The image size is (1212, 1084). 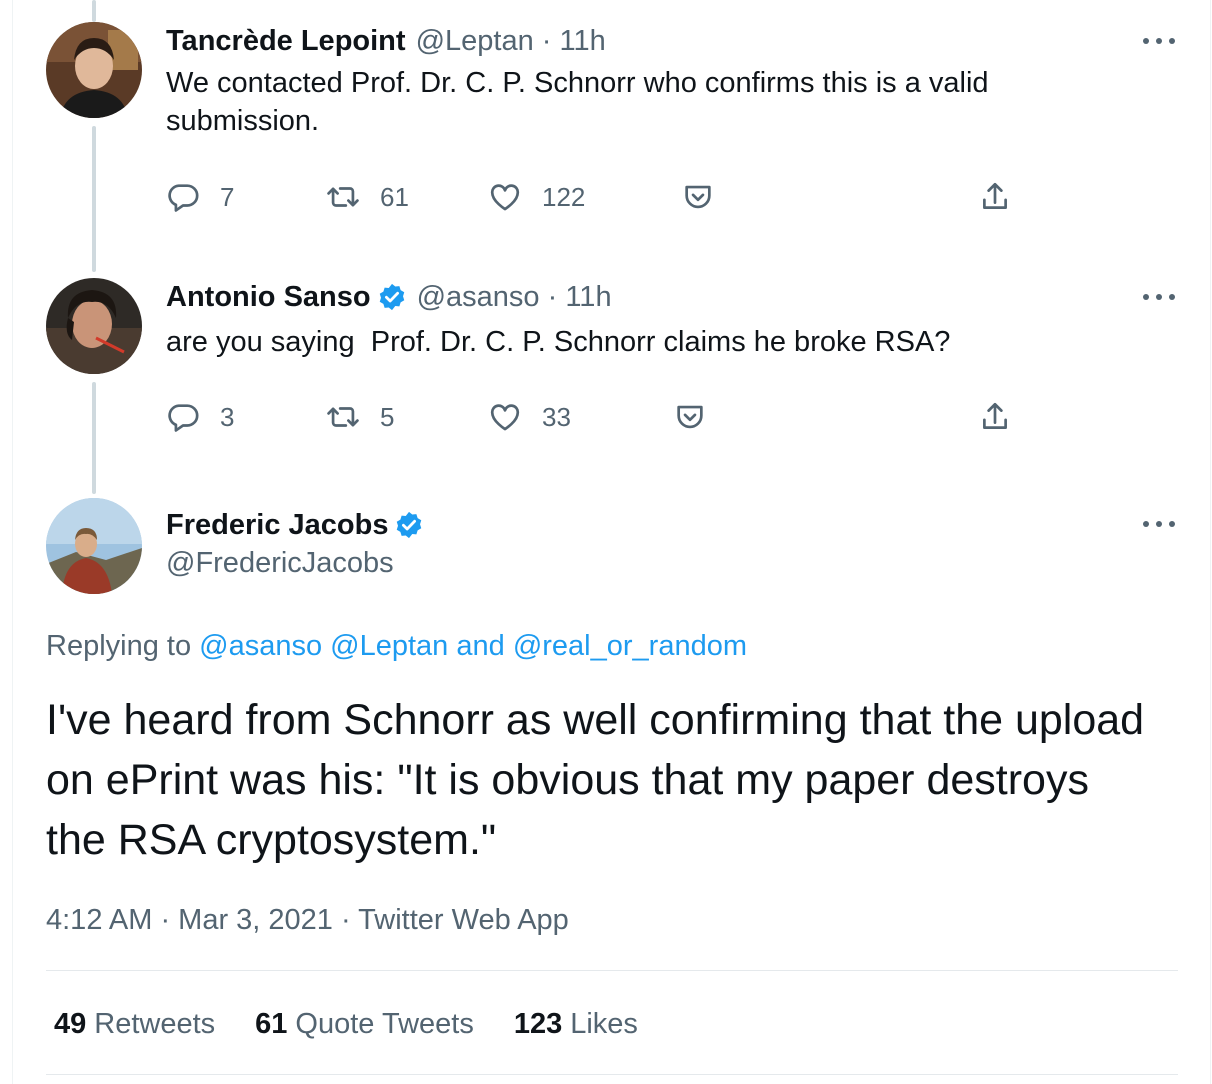 I want to click on like-count: 122, so click(x=564, y=196).